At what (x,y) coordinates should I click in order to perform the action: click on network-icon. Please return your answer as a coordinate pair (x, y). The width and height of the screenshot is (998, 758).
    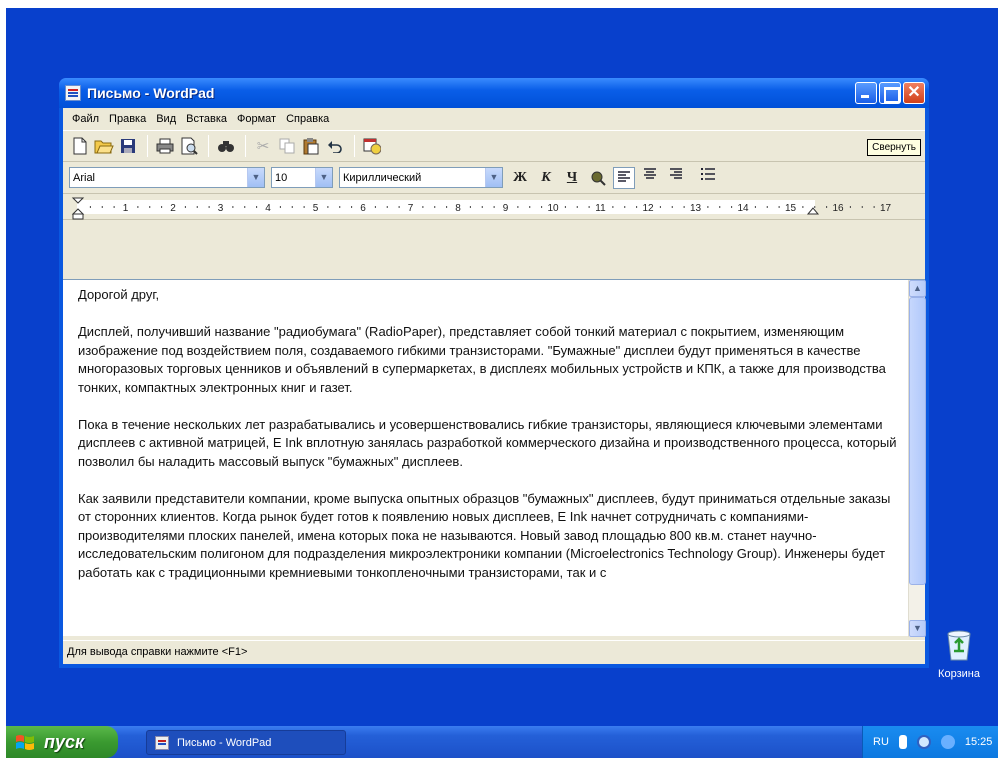
    Looking at the image, I should click on (923, 742).